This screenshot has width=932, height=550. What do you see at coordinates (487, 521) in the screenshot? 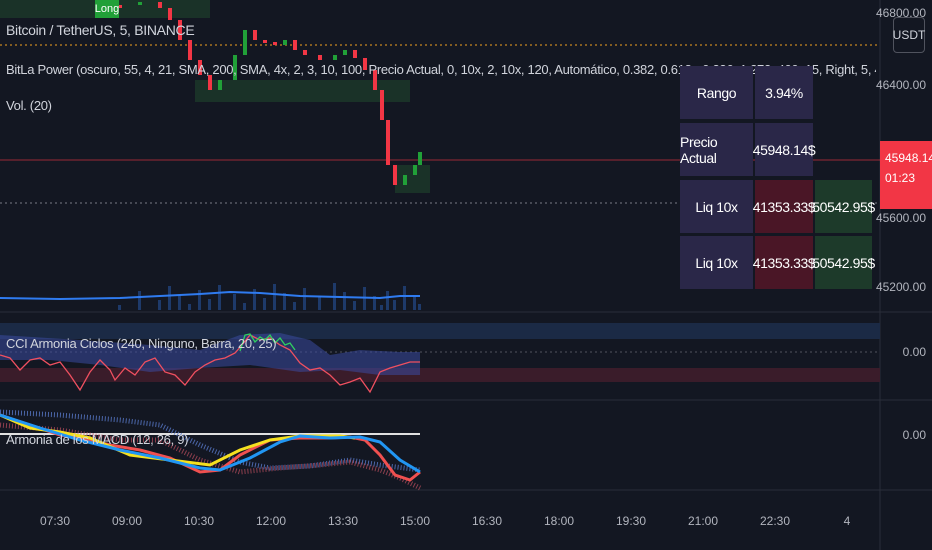
I see `time-axis-label: 16:30` at bounding box center [487, 521].